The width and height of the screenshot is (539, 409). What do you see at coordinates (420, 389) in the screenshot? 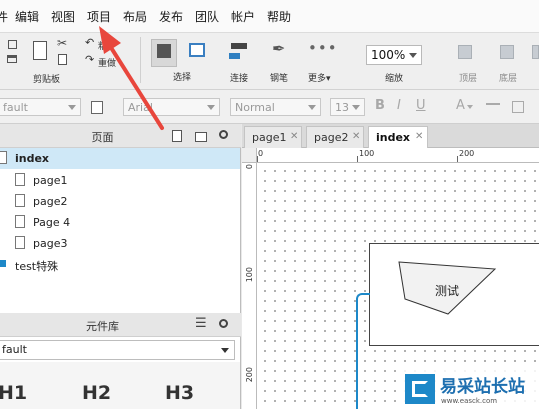
I see `watermark-logo` at bounding box center [420, 389].